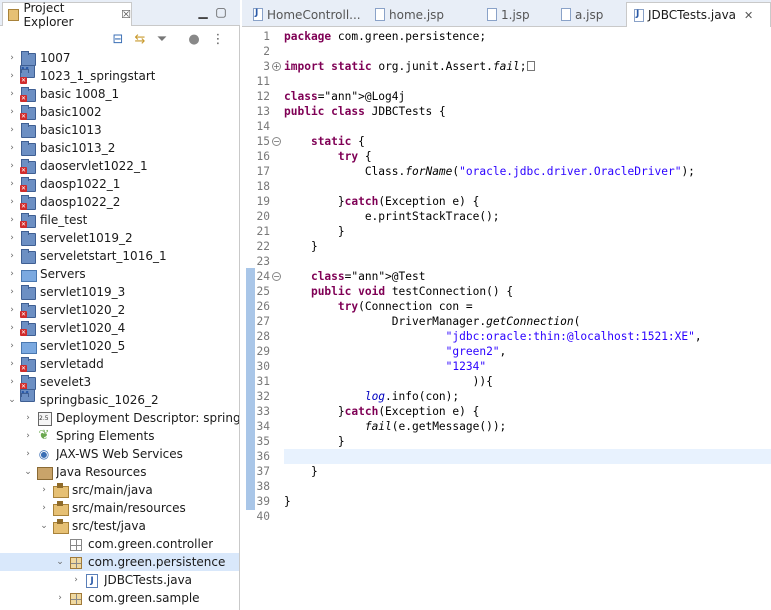  Describe the element at coordinates (119, 166) in the screenshot. I see `tree-item: › ✕ daoservlet1022_1` at that location.